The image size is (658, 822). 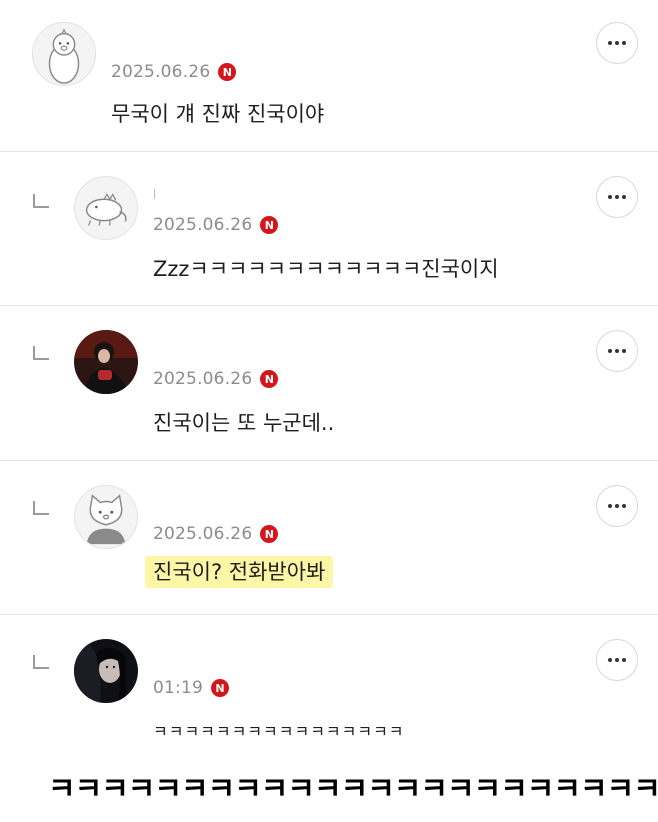 What do you see at coordinates (64, 54) in the screenshot?
I see `duck-mascot-avatar` at bounding box center [64, 54].